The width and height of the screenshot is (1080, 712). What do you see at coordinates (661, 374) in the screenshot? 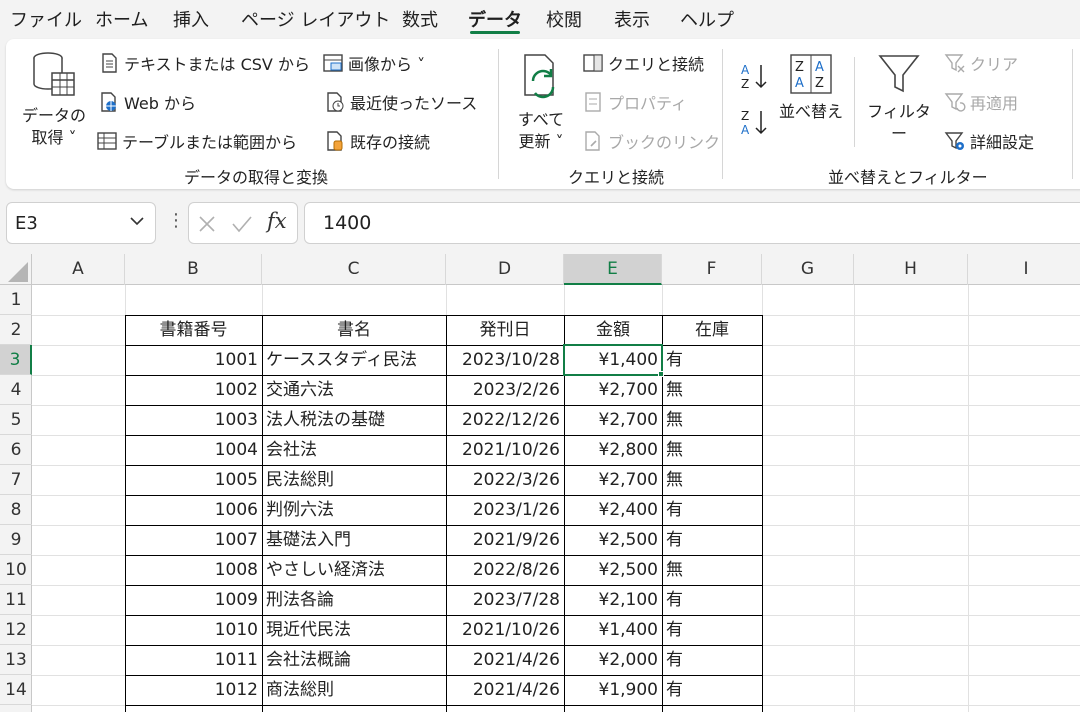
I see `fill-handle` at bounding box center [661, 374].